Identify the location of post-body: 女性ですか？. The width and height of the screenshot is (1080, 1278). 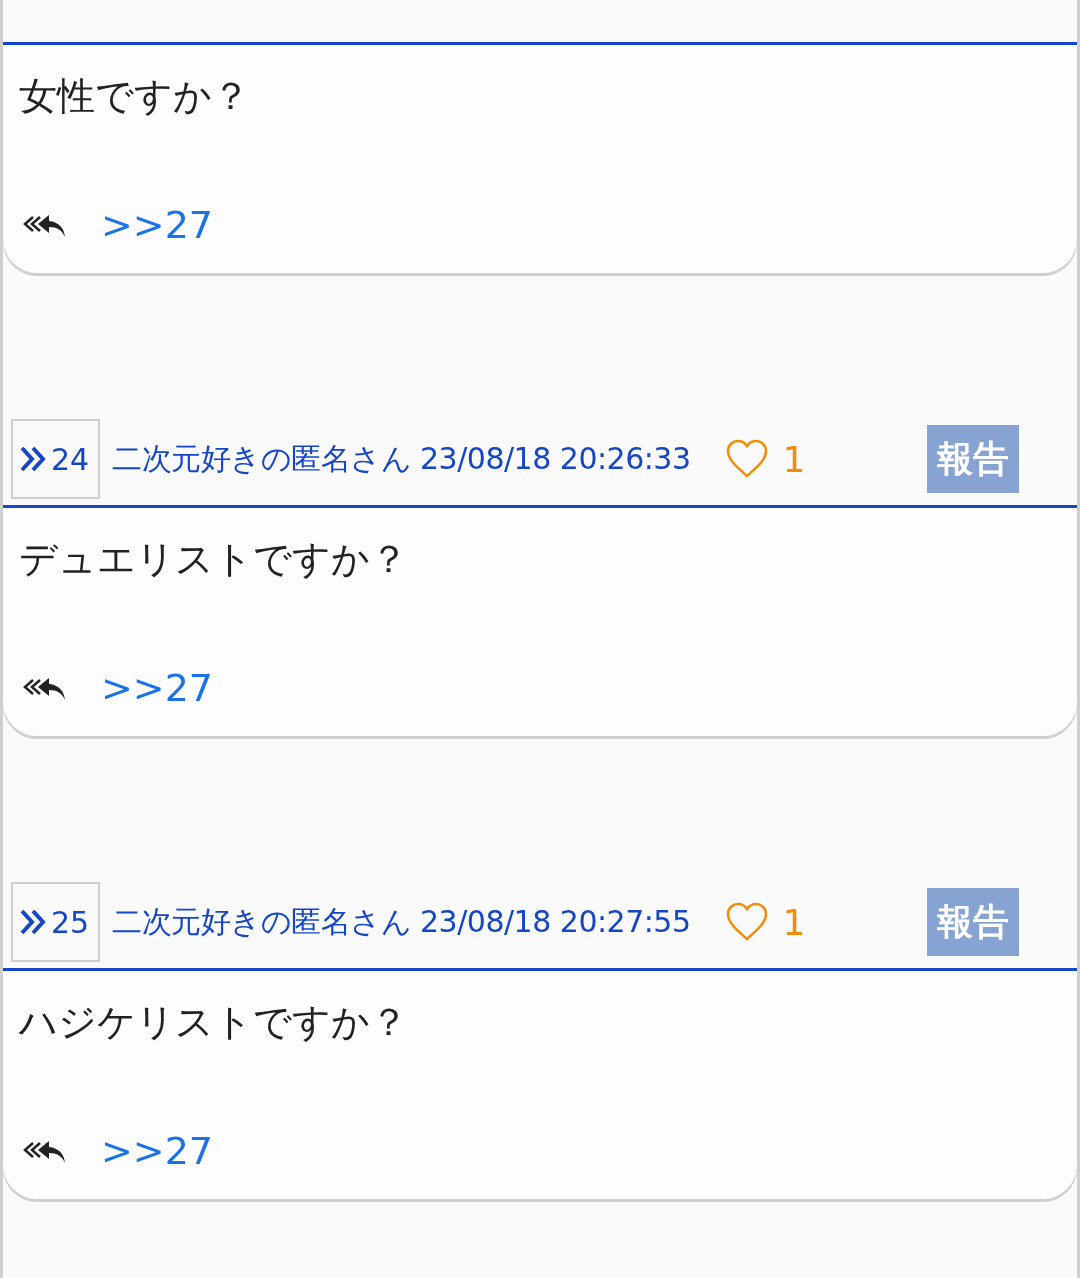
(135, 96).